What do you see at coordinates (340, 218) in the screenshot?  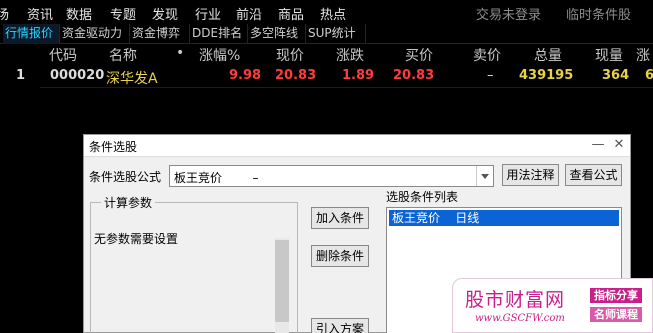 I see `add-condition-button: 加入条件` at bounding box center [340, 218].